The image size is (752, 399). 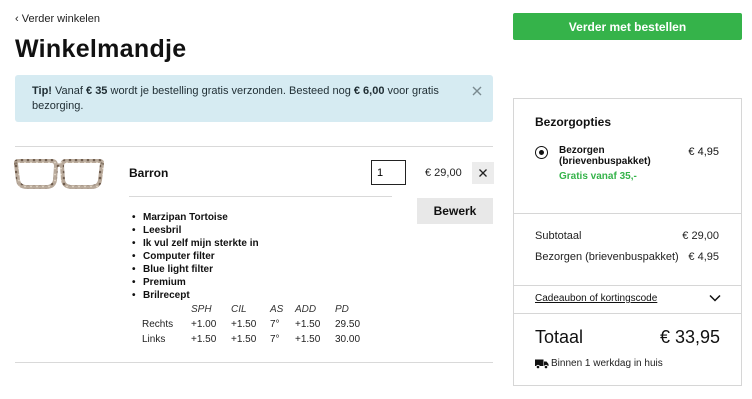 What do you see at coordinates (598, 176) in the screenshot?
I see `free-shipping-note: Gratis vanaf 35,-` at bounding box center [598, 176].